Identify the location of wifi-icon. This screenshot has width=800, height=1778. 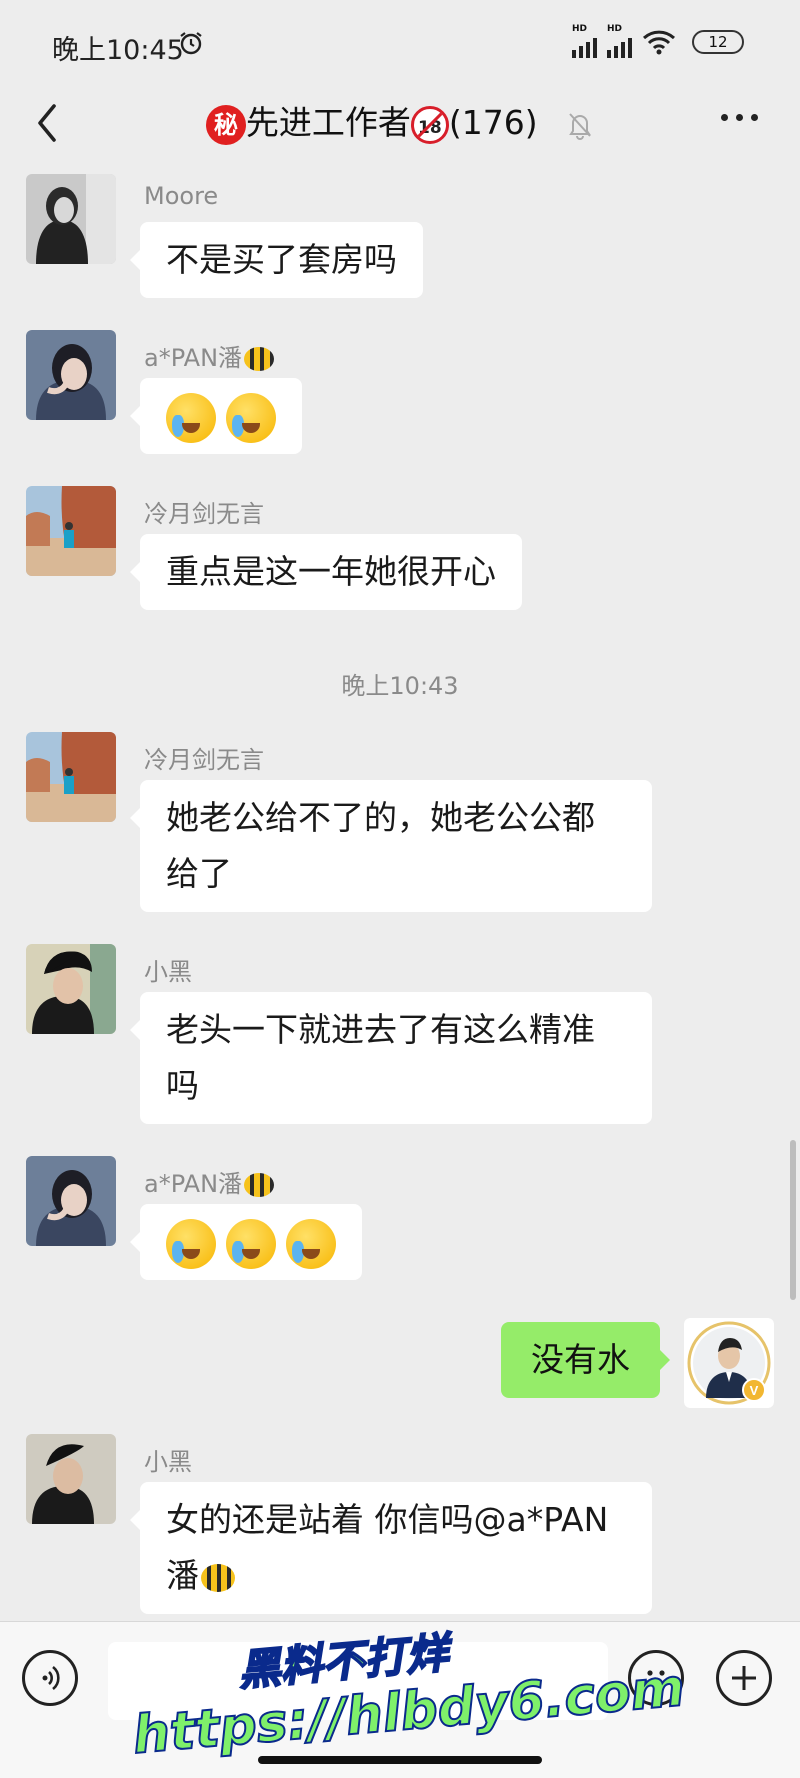
(659, 42).